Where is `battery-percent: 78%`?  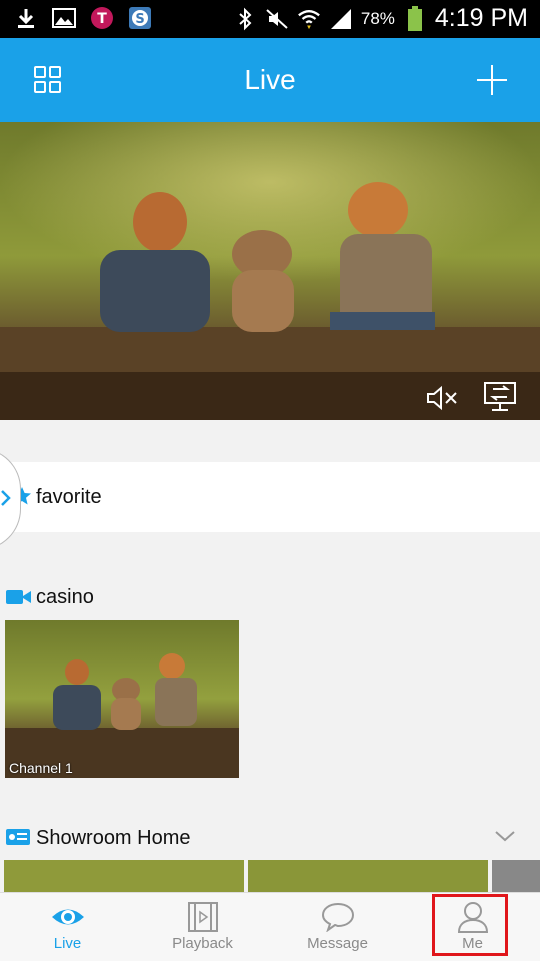 battery-percent: 78% is located at coordinates (377, 18).